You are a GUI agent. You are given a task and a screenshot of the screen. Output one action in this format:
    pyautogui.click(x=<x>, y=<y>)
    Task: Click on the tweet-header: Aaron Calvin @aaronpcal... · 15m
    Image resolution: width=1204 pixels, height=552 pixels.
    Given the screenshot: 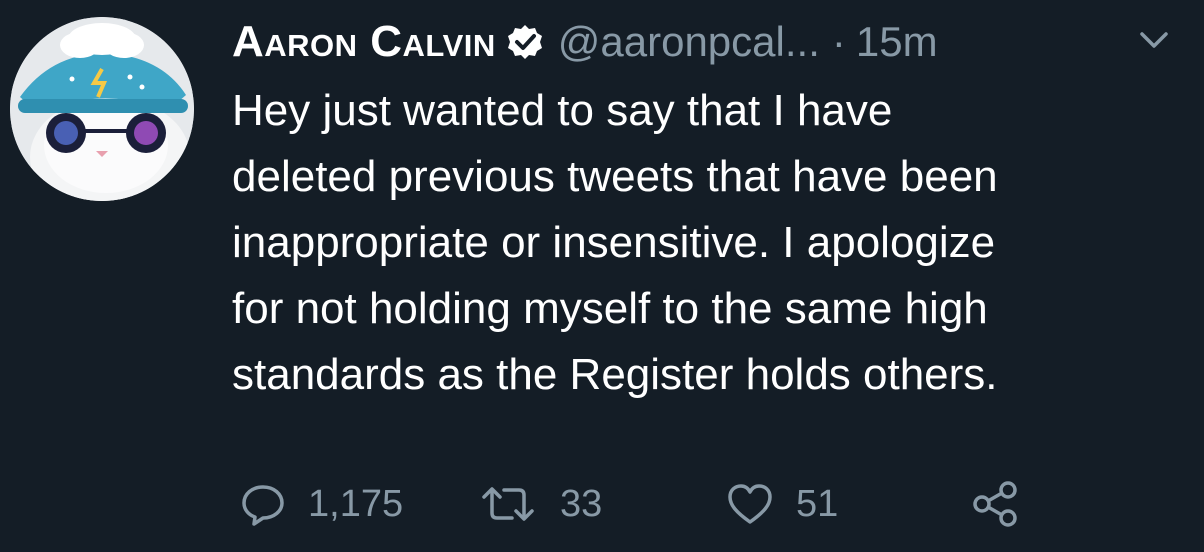 What is the action you would take?
    pyautogui.click(x=585, y=42)
    